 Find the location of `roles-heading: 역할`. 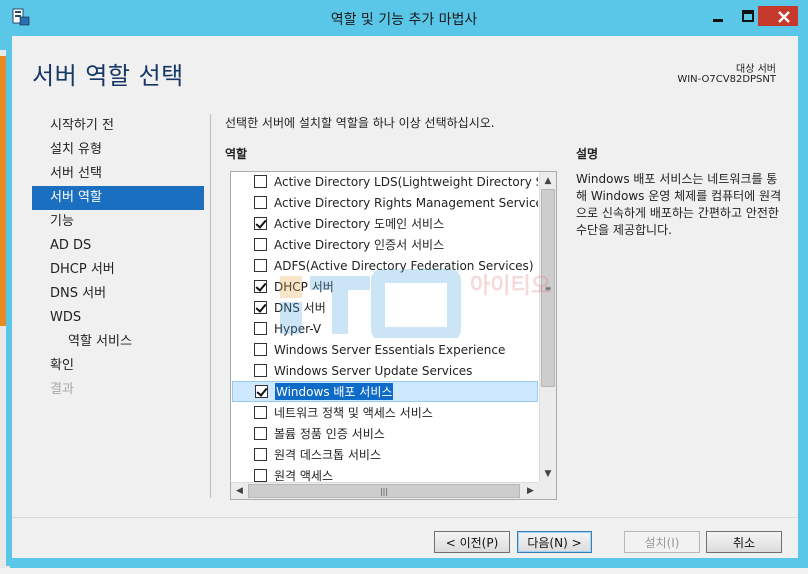

roles-heading: 역할 is located at coordinates (236, 154).